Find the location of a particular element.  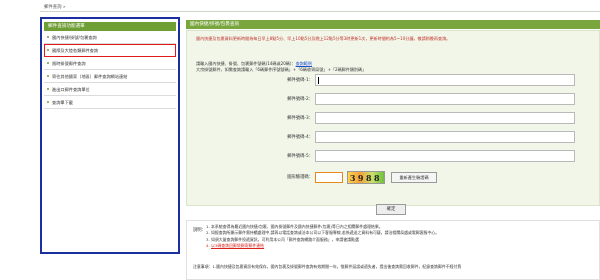

captcha-label: 圖形驗證碼： is located at coordinates (300, 177).